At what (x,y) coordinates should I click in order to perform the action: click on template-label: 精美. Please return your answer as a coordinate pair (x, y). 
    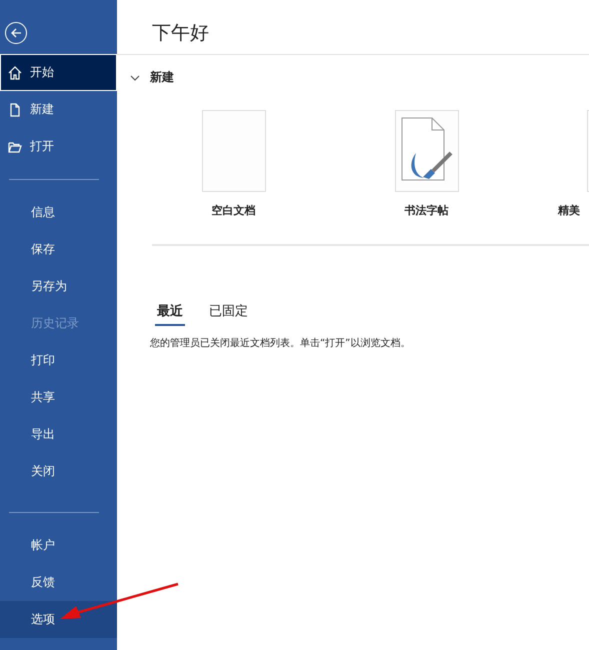
    Looking at the image, I should click on (569, 210).